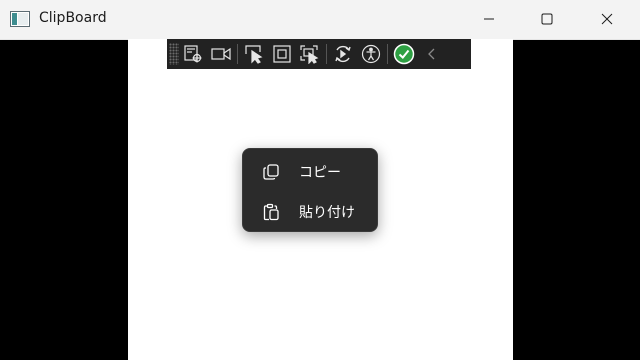 This screenshot has height=360, width=640. I want to click on menu-item-label: コピー, so click(320, 173).